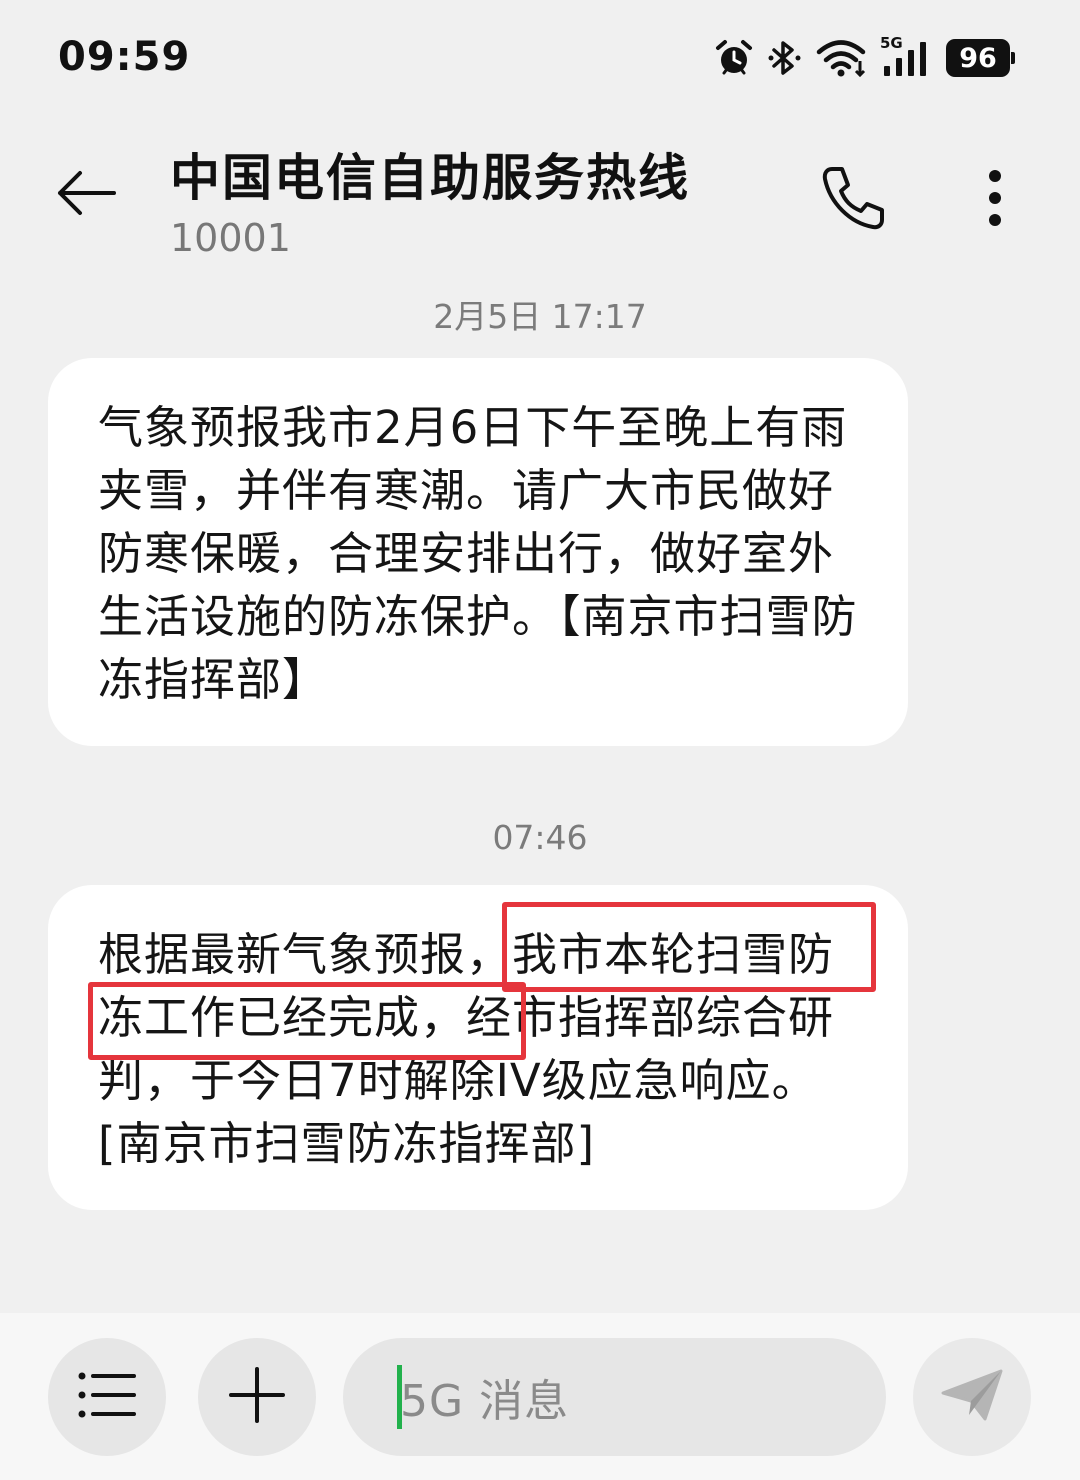  I want to click on back-arrow-icon, so click(86, 195).